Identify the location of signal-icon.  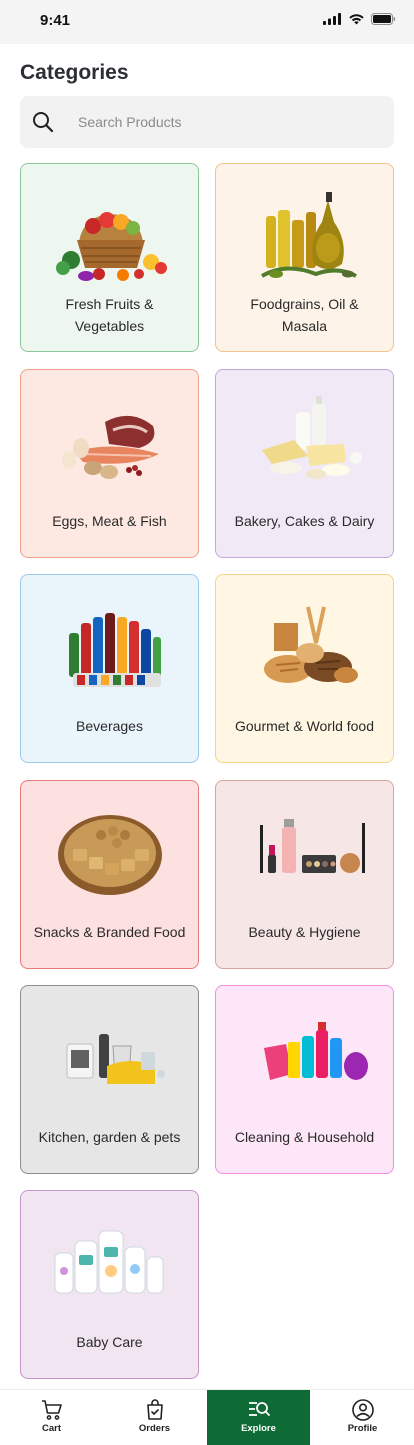
(332, 19).